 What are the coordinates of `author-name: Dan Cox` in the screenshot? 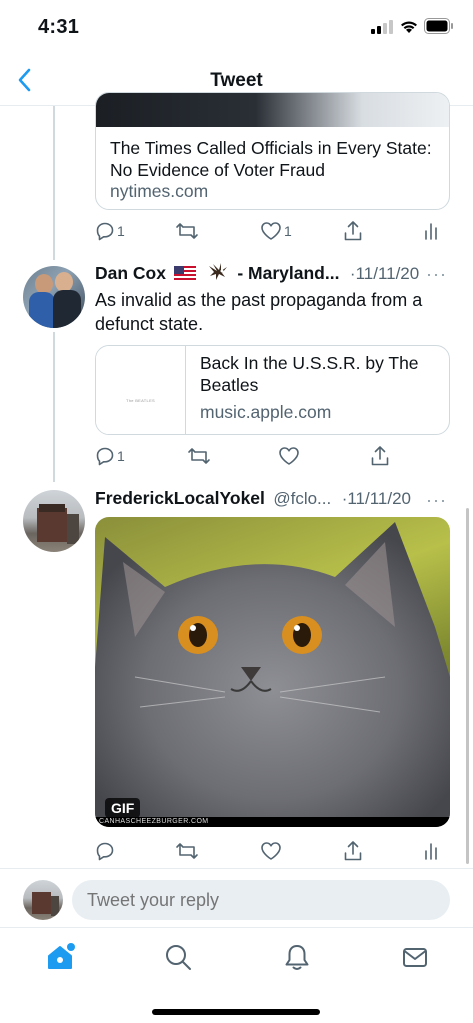 It's located at (130, 273).